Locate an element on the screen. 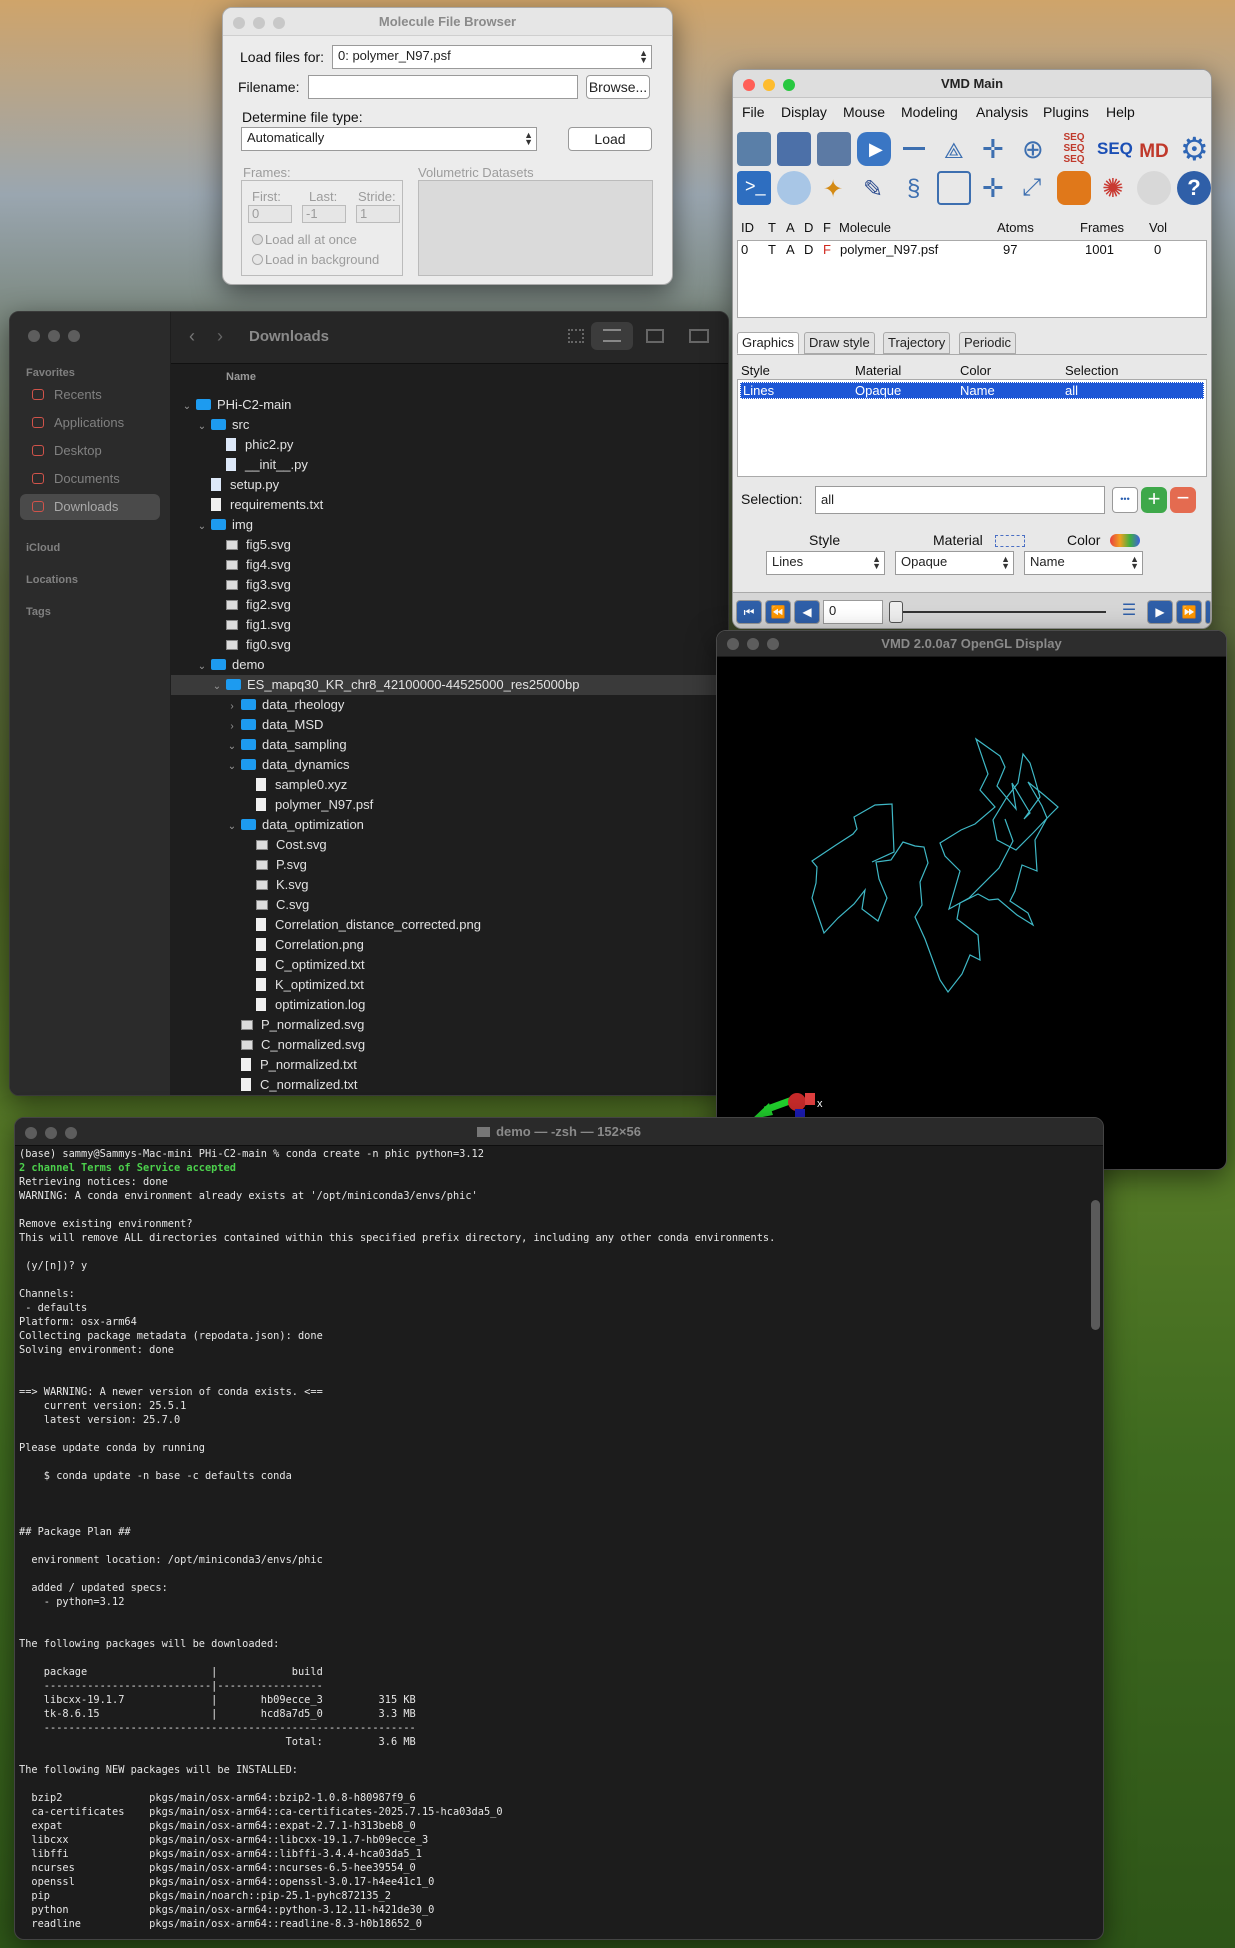 The width and height of the screenshot is (1235, 1948). file-row: P.svg is located at coordinates (449, 865).